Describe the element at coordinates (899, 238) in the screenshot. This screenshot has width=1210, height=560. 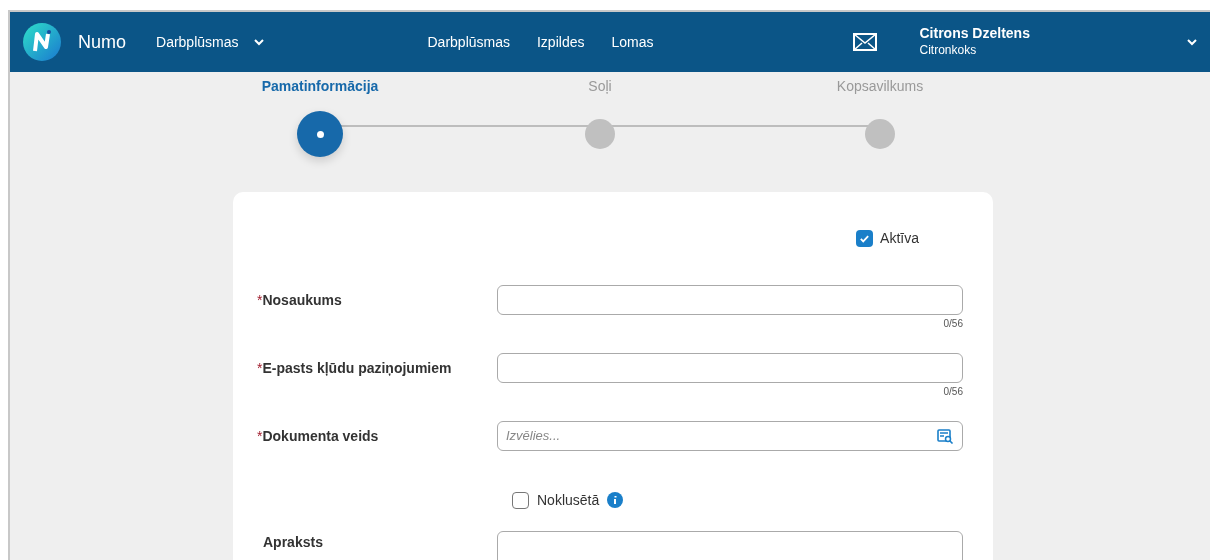
I see `checkbox-label: Aktīva` at that location.